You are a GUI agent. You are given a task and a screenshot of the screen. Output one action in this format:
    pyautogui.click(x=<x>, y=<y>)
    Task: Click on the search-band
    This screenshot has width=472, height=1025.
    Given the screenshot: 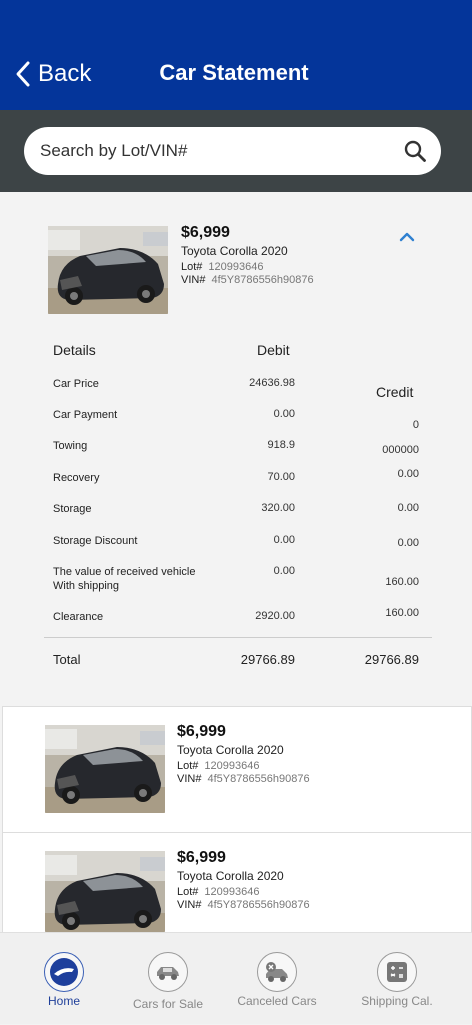 What is the action you would take?
    pyautogui.click(x=236, y=151)
    